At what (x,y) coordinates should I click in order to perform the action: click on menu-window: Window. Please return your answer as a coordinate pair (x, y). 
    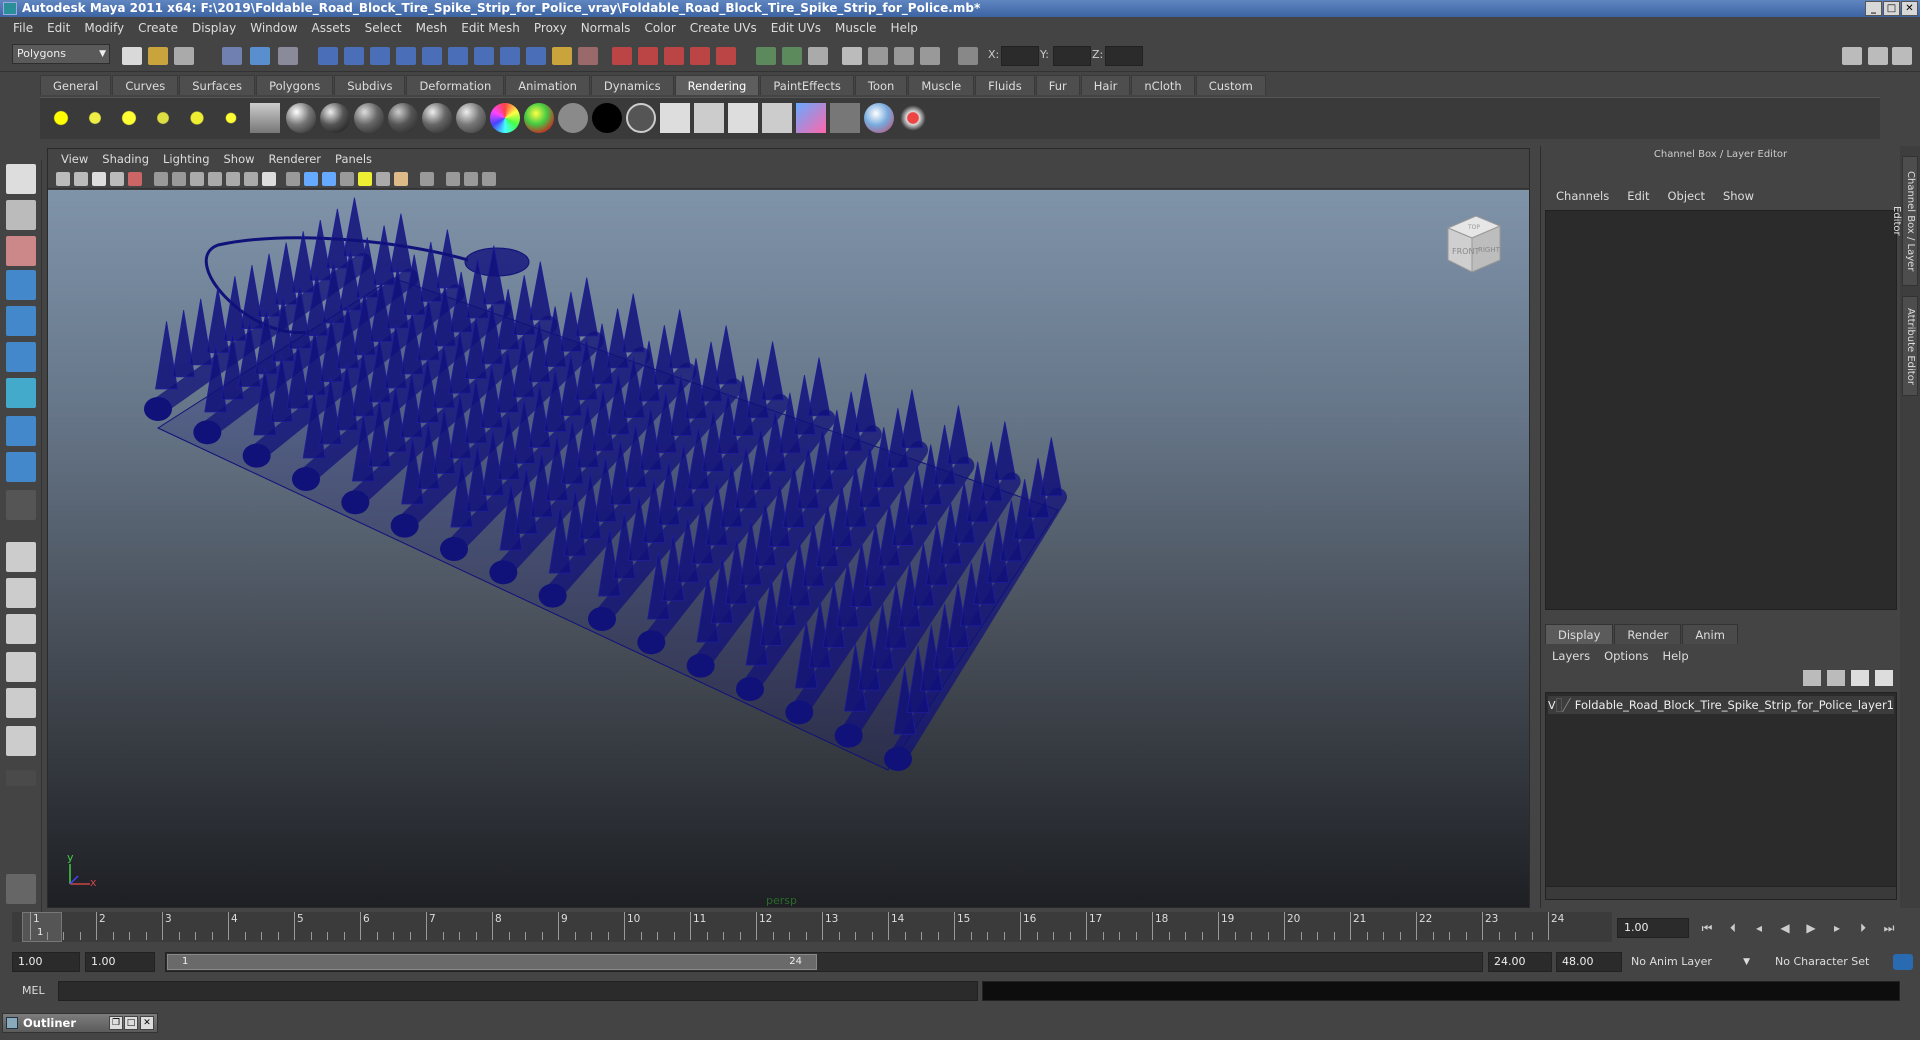
    Looking at the image, I should click on (273, 28).